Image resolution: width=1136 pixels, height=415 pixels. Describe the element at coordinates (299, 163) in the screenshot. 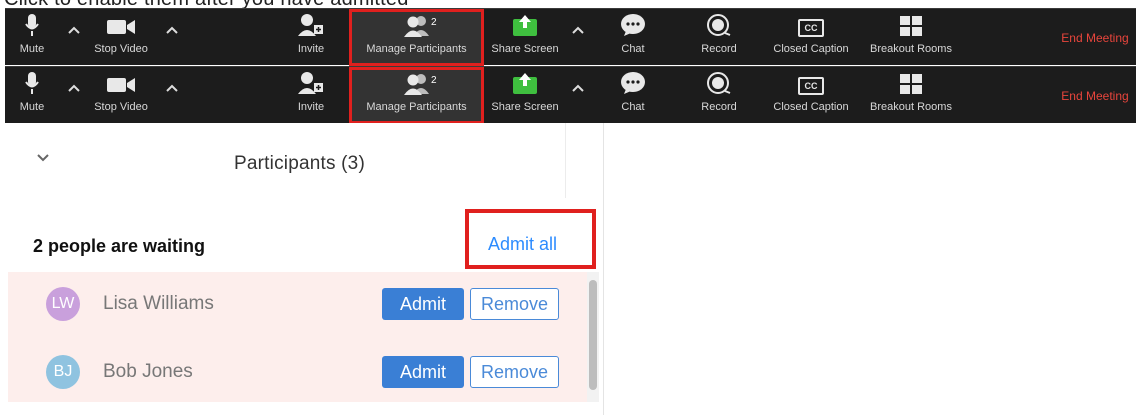

I see `participants-title: Participants (3)` at that location.